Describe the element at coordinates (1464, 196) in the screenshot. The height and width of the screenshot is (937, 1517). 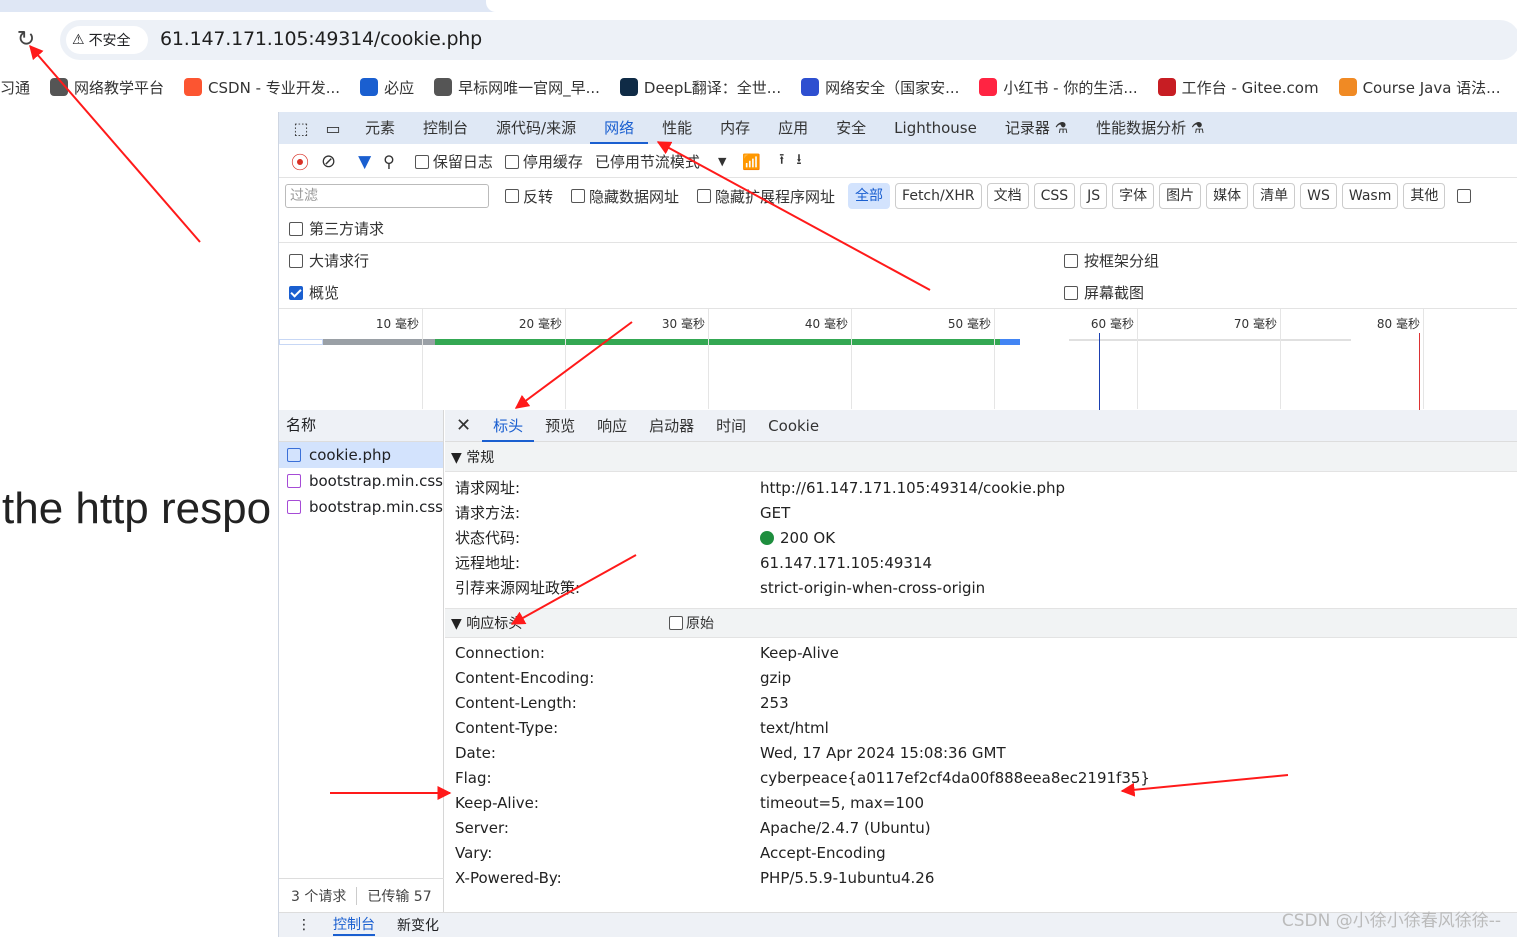
I see `more-filter-checkbox` at that location.